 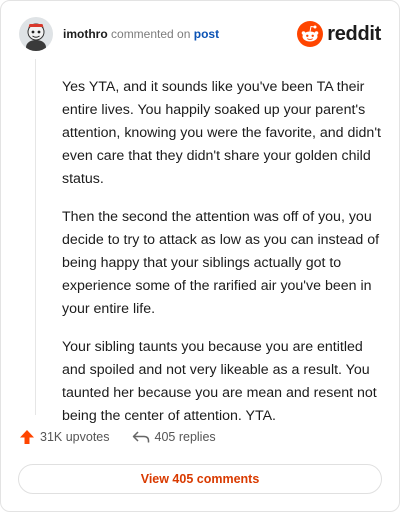 I want to click on comment-header: imothro commented on post reddit, so click(x=202, y=35).